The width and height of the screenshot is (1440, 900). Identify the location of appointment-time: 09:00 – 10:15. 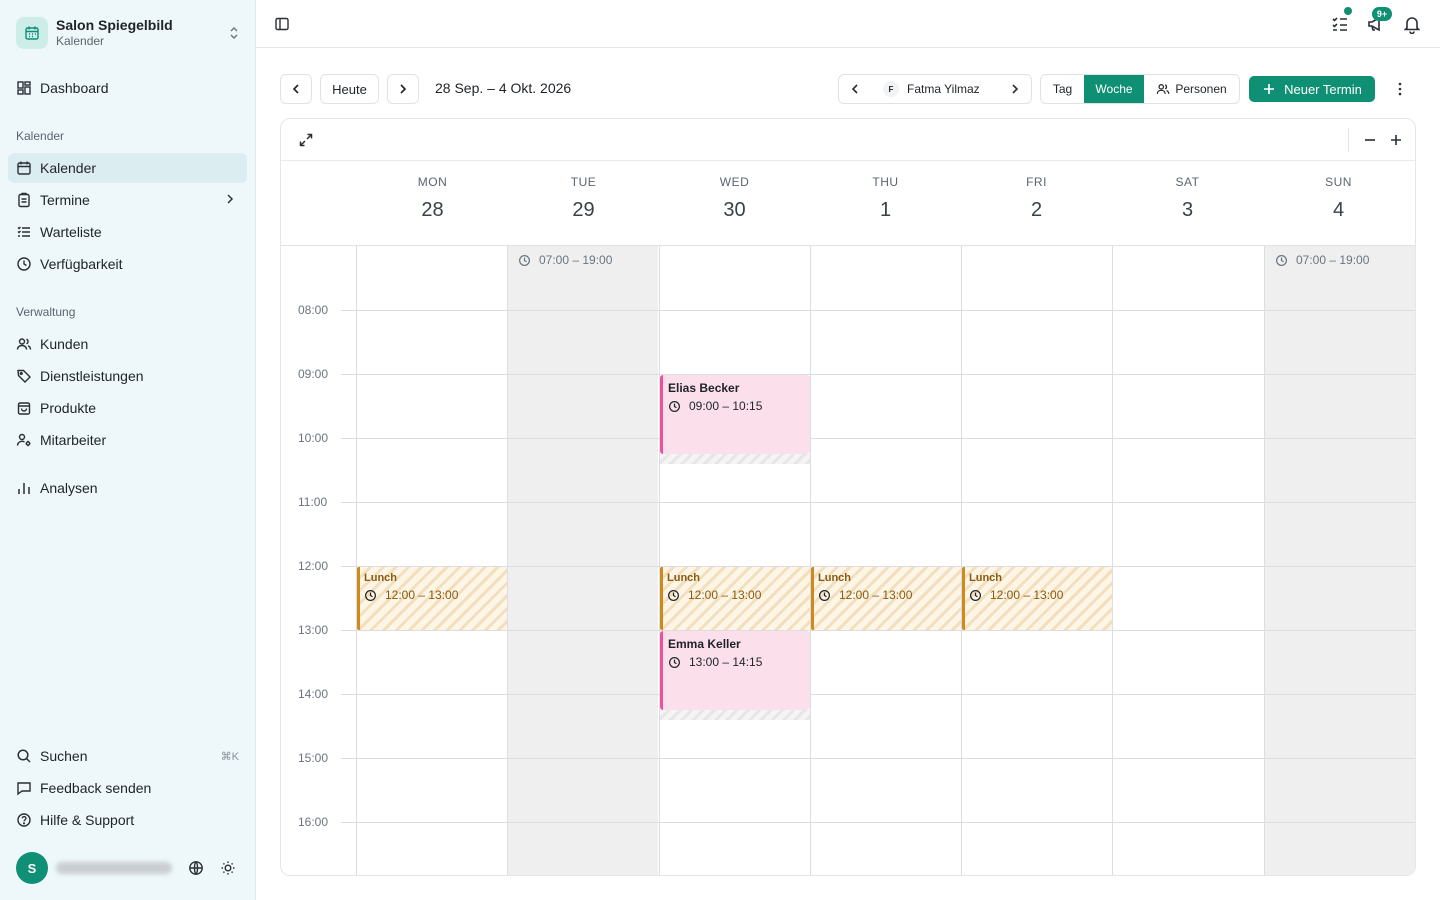
(726, 406).